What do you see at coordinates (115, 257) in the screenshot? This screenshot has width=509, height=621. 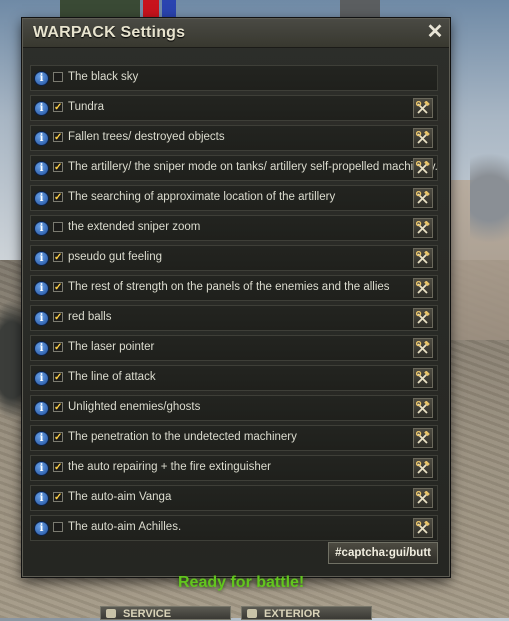 I see `setting-label: pseudo gut feeling` at bounding box center [115, 257].